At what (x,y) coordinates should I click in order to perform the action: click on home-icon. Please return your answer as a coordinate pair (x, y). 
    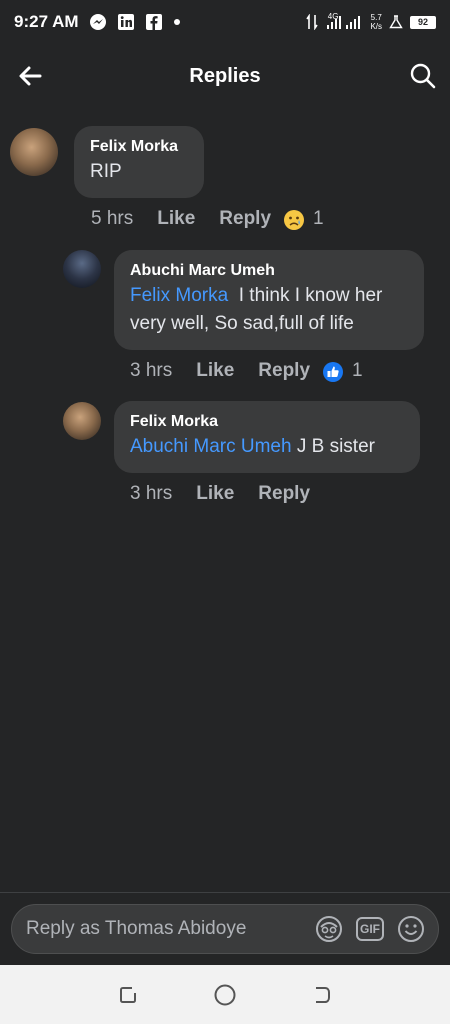
    Looking at the image, I should click on (225, 995).